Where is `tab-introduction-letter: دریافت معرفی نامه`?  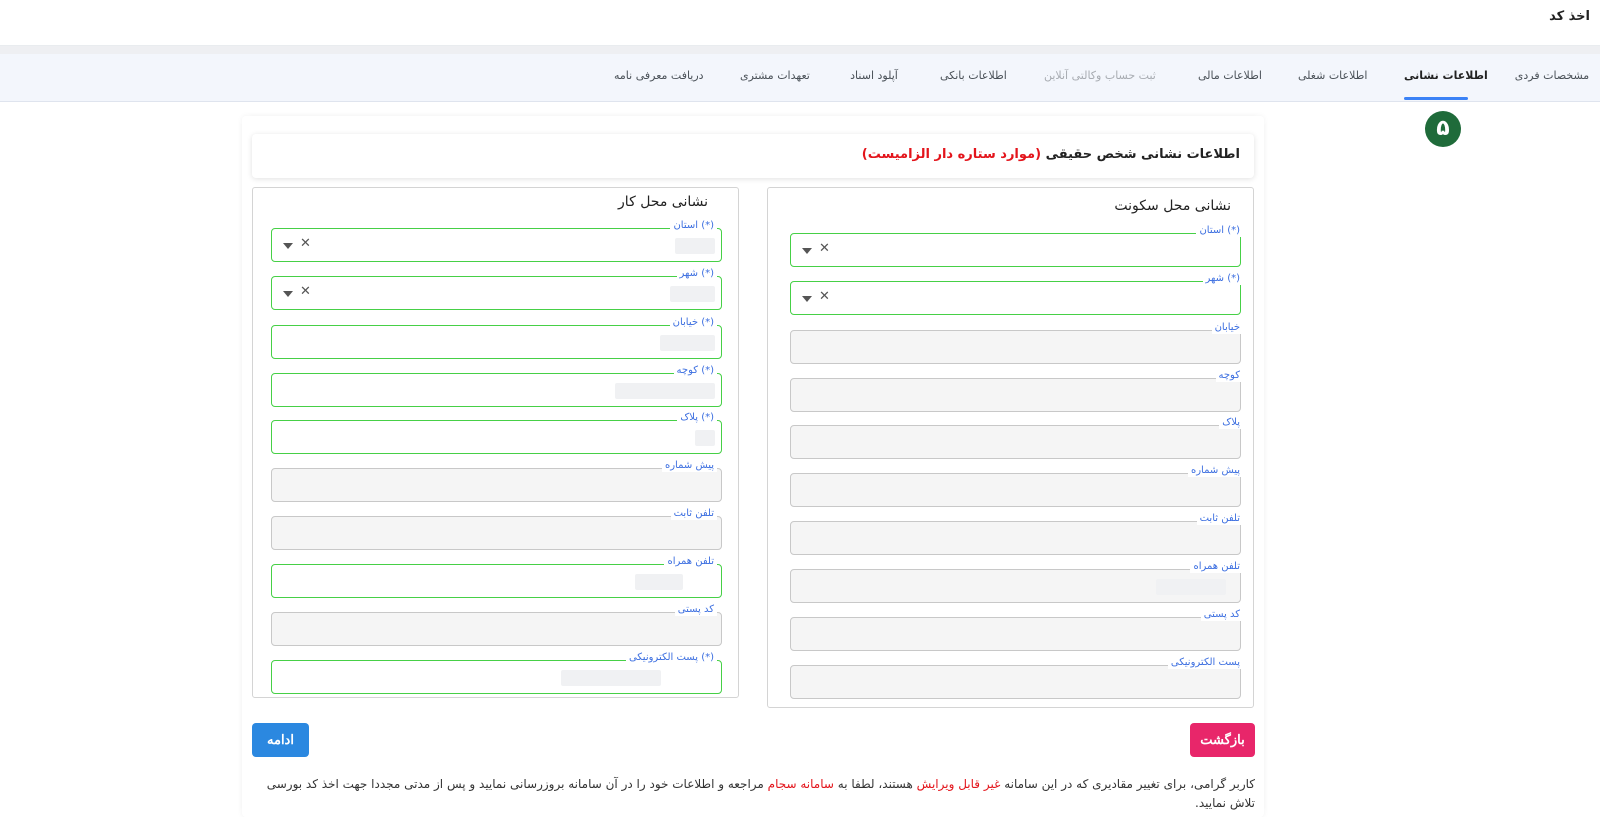 tab-introduction-letter: دریافت معرفی نامه is located at coordinates (659, 78).